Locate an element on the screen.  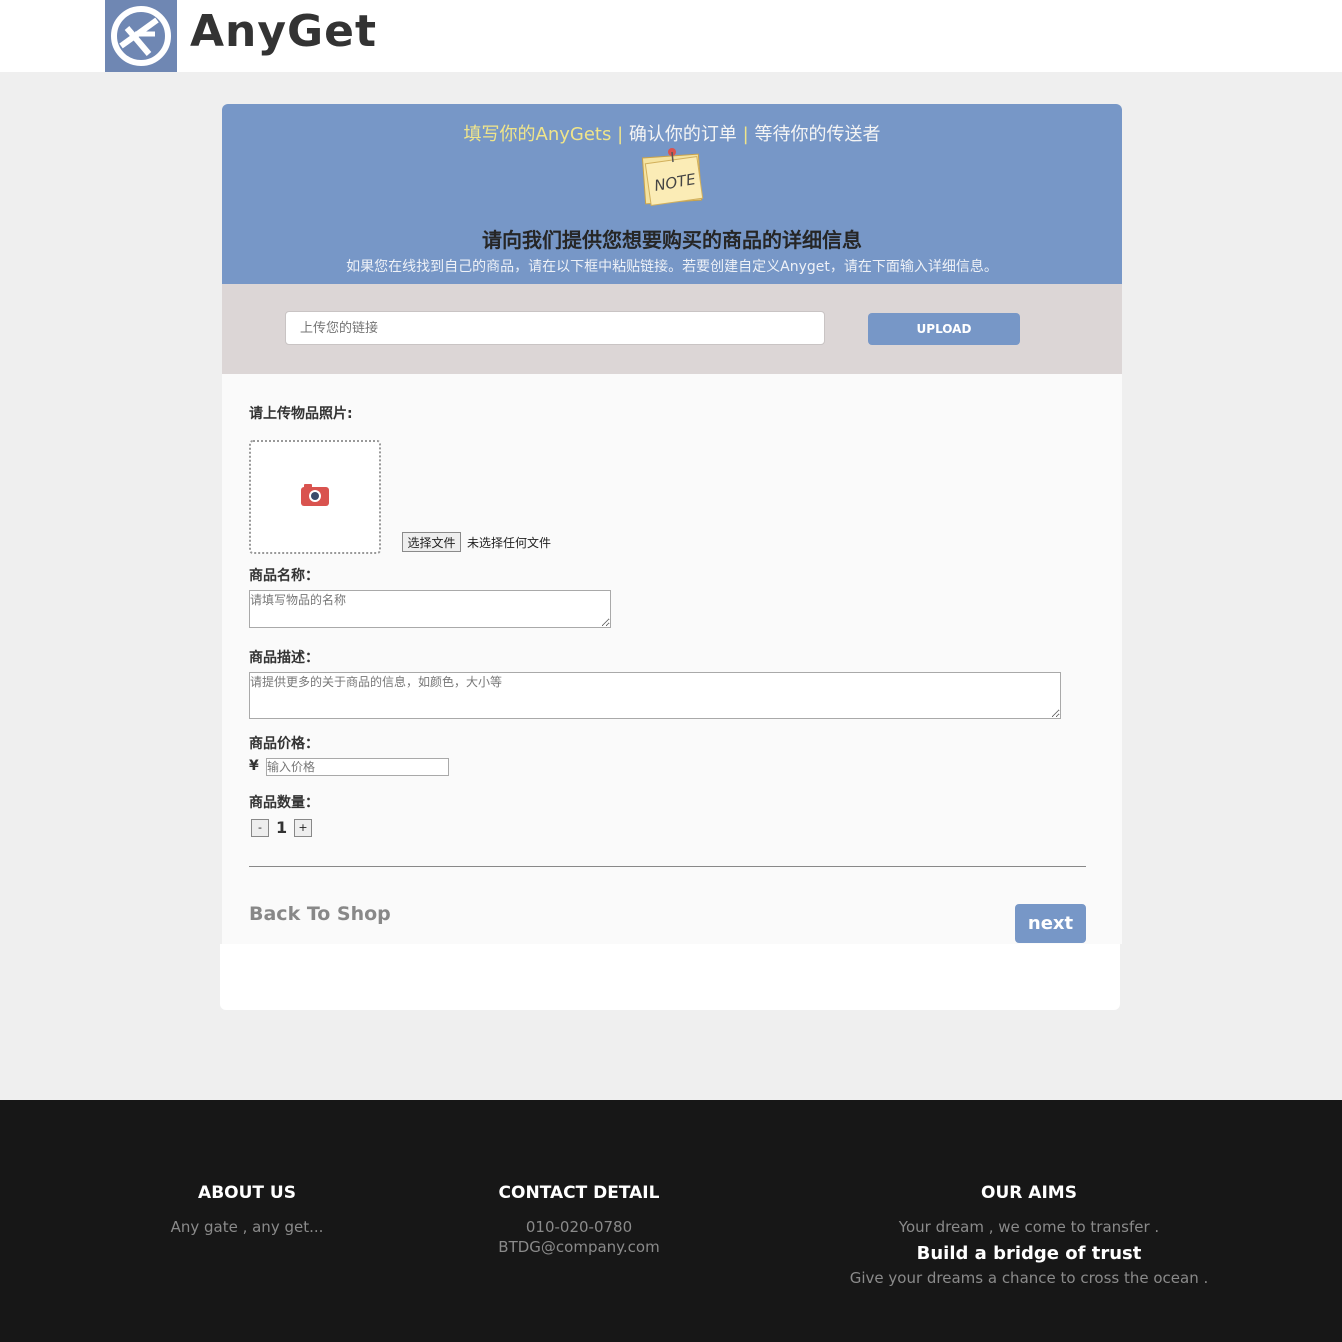
quantity-decrease-button: - is located at coordinates (260, 828).